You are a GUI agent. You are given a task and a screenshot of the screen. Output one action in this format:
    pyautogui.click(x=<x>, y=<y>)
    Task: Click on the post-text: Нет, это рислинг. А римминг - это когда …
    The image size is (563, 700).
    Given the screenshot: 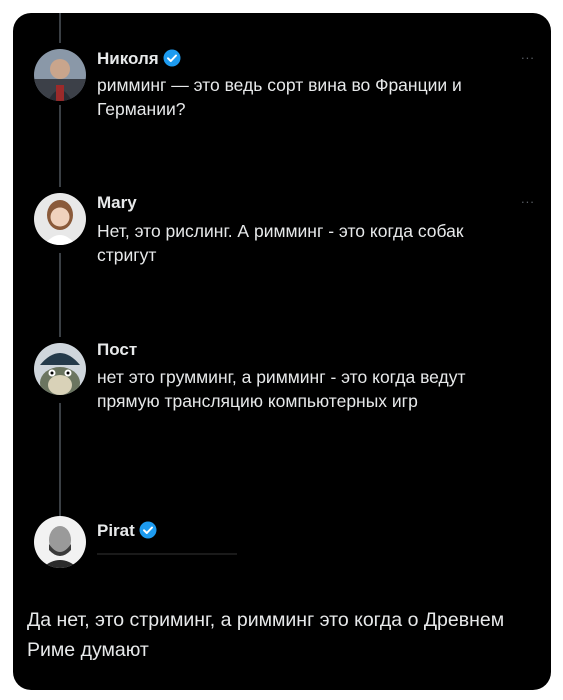 What is the action you would take?
    pyautogui.click(x=280, y=243)
    